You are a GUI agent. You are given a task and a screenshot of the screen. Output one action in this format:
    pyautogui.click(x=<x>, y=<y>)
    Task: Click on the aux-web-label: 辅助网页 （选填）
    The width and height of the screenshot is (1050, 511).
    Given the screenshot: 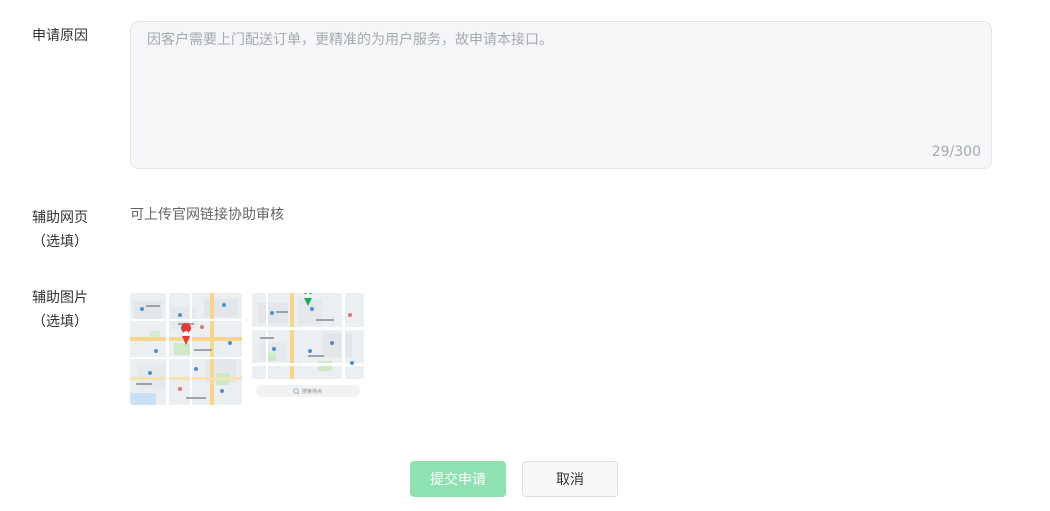 What is the action you would take?
    pyautogui.click(x=60, y=230)
    